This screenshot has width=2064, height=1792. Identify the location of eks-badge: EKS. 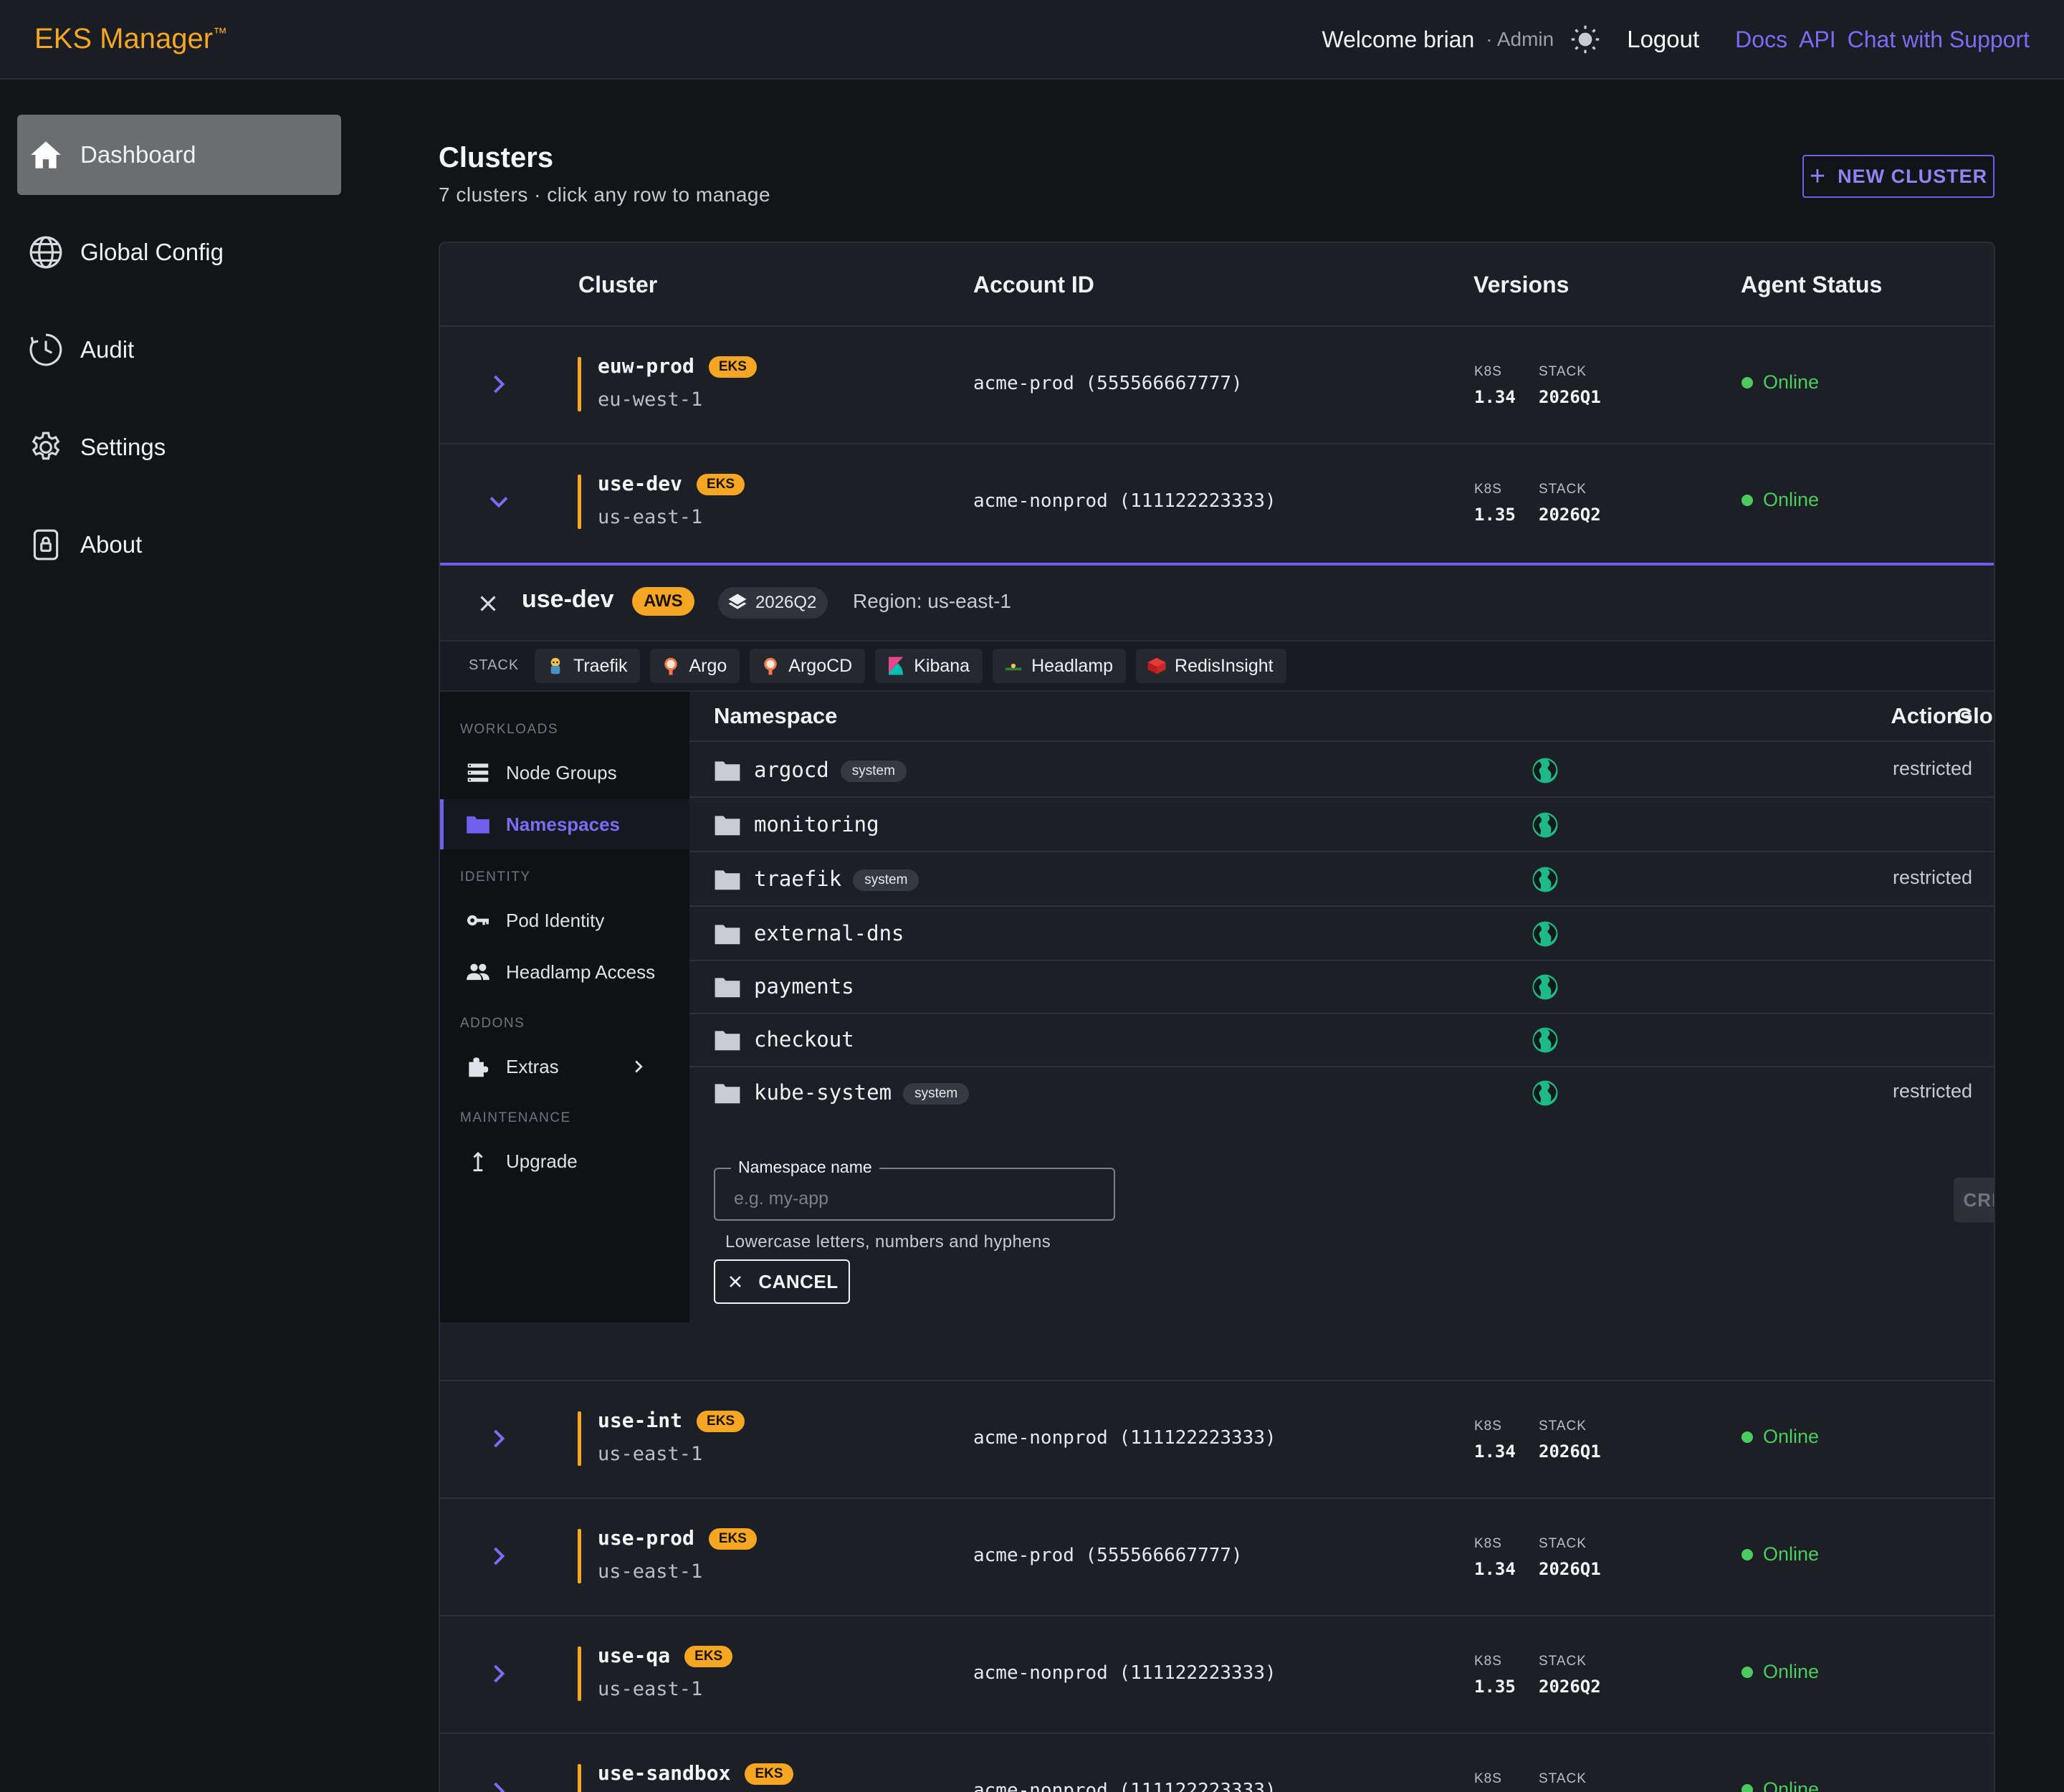
(708, 1656).